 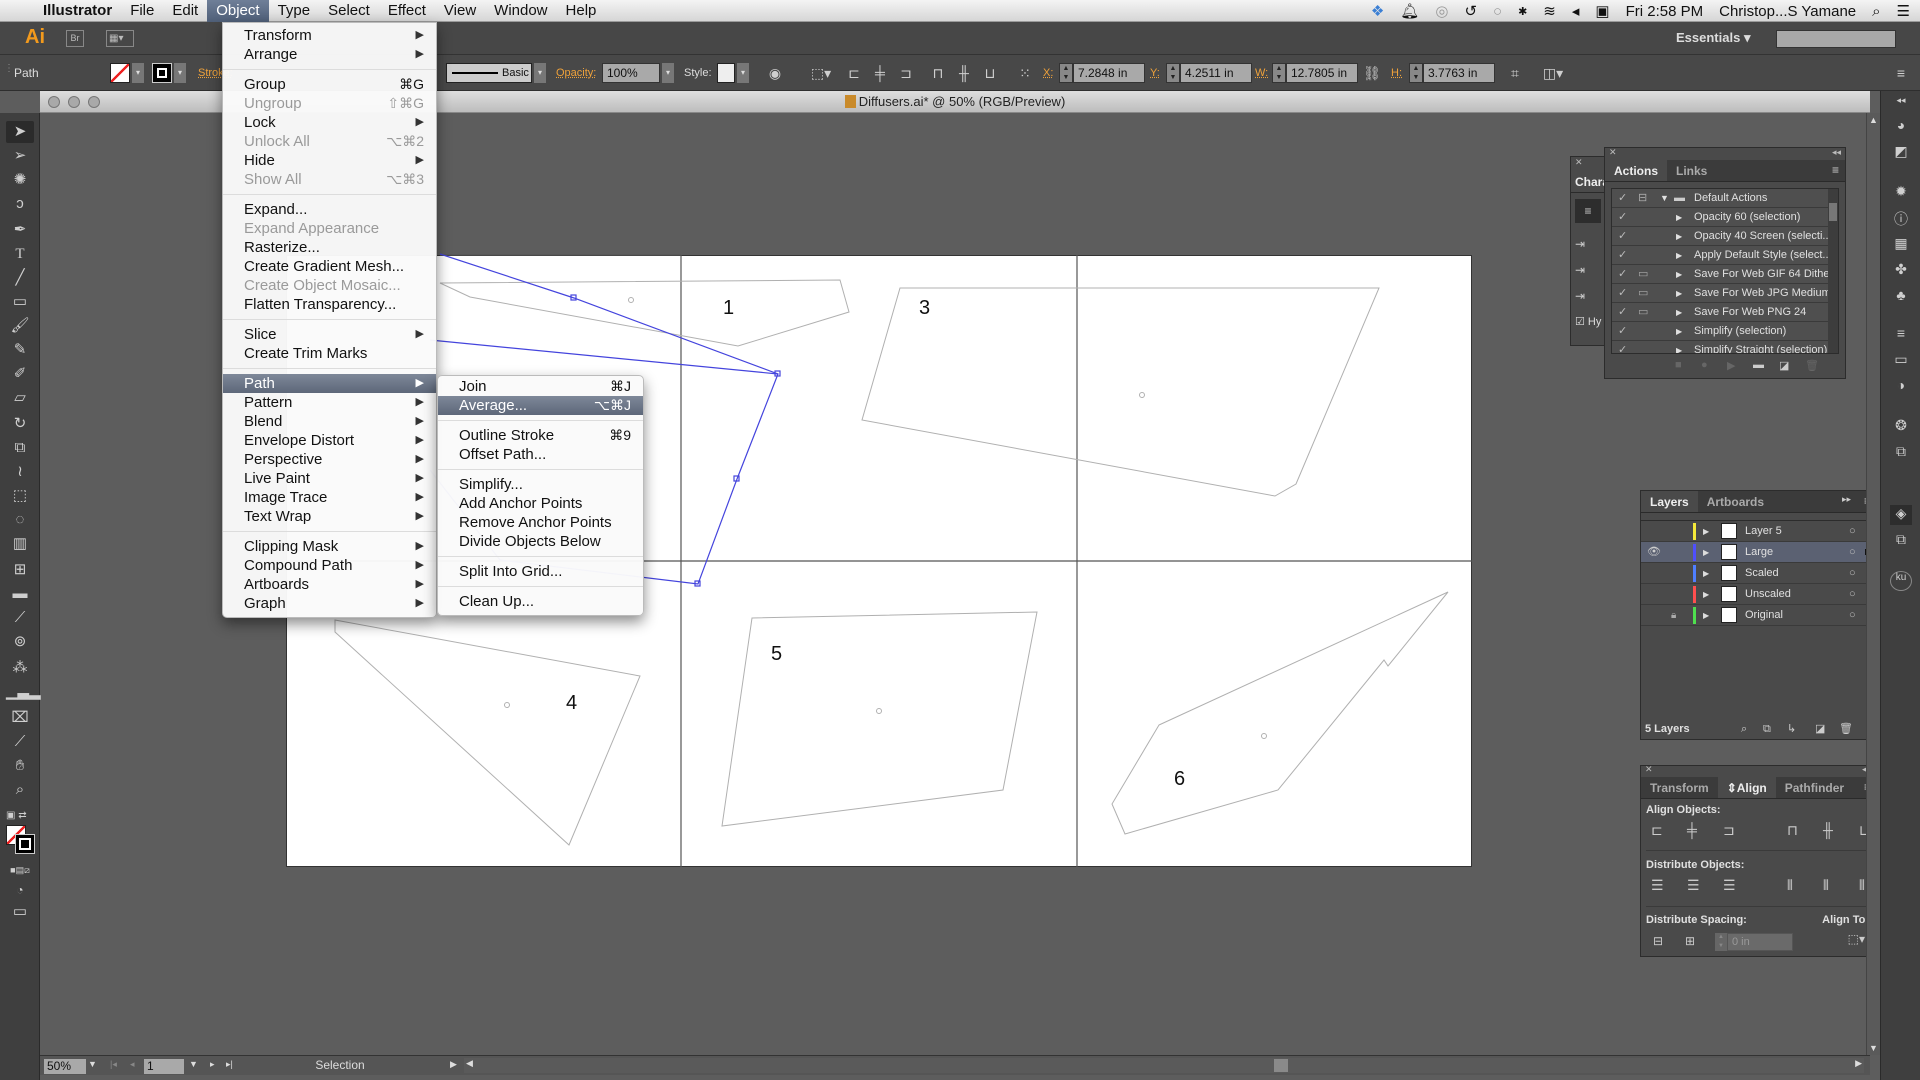 I want to click on layer-row: 🔒︎ ▶ Original ○, so click(x=1758, y=615).